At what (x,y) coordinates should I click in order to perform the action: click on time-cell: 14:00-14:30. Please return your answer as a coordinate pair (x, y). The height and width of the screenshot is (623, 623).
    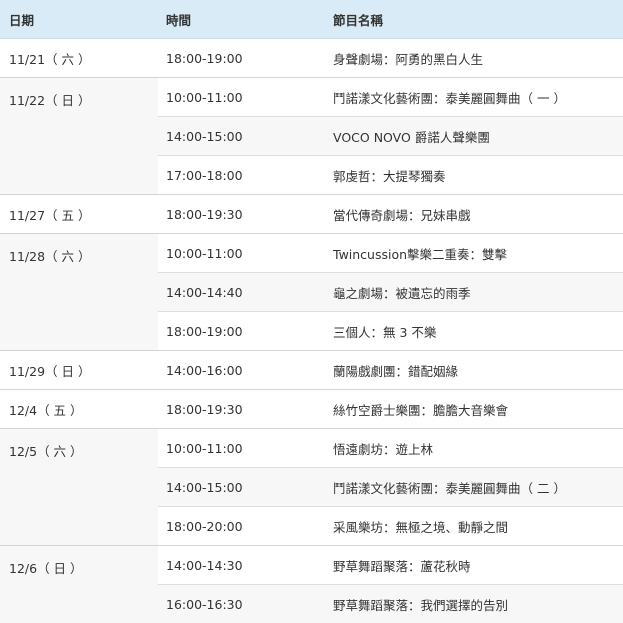
    Looking at the image, I should click on (241, 565).